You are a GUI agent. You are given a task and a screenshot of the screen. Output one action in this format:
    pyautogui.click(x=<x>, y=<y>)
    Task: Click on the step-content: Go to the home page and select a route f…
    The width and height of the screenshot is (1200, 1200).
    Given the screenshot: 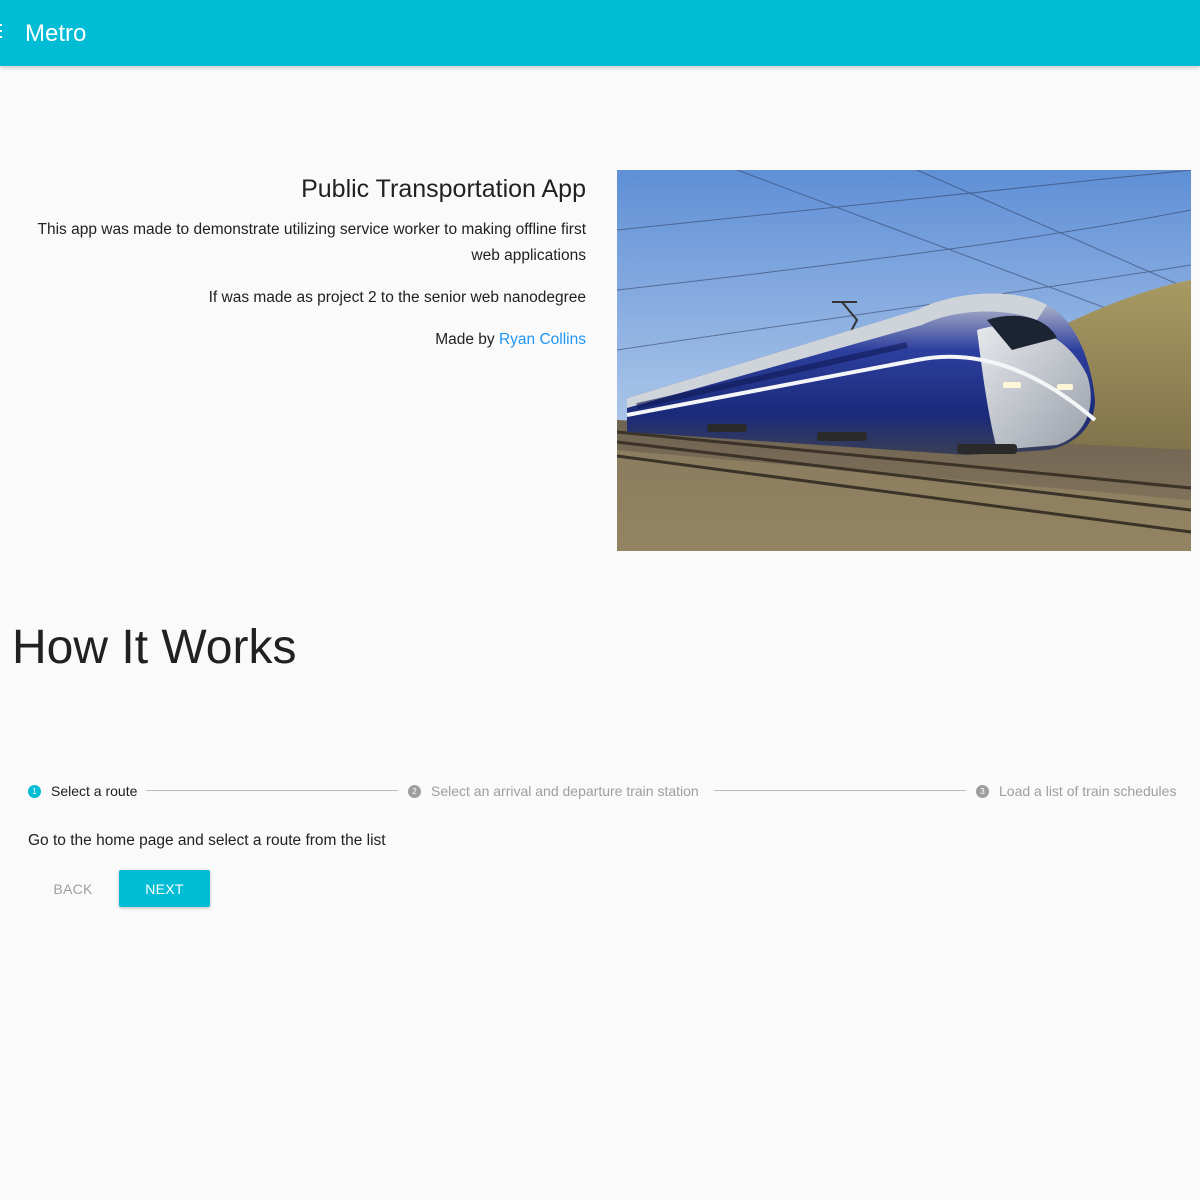 What is the action you would take?
    pyautogui.click(x=207, y=840)
    